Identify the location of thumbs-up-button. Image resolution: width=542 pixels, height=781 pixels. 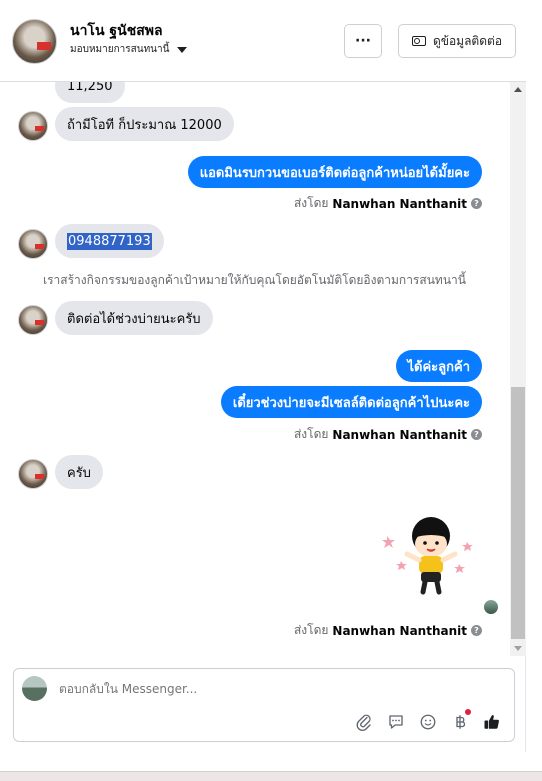
(492, 722).